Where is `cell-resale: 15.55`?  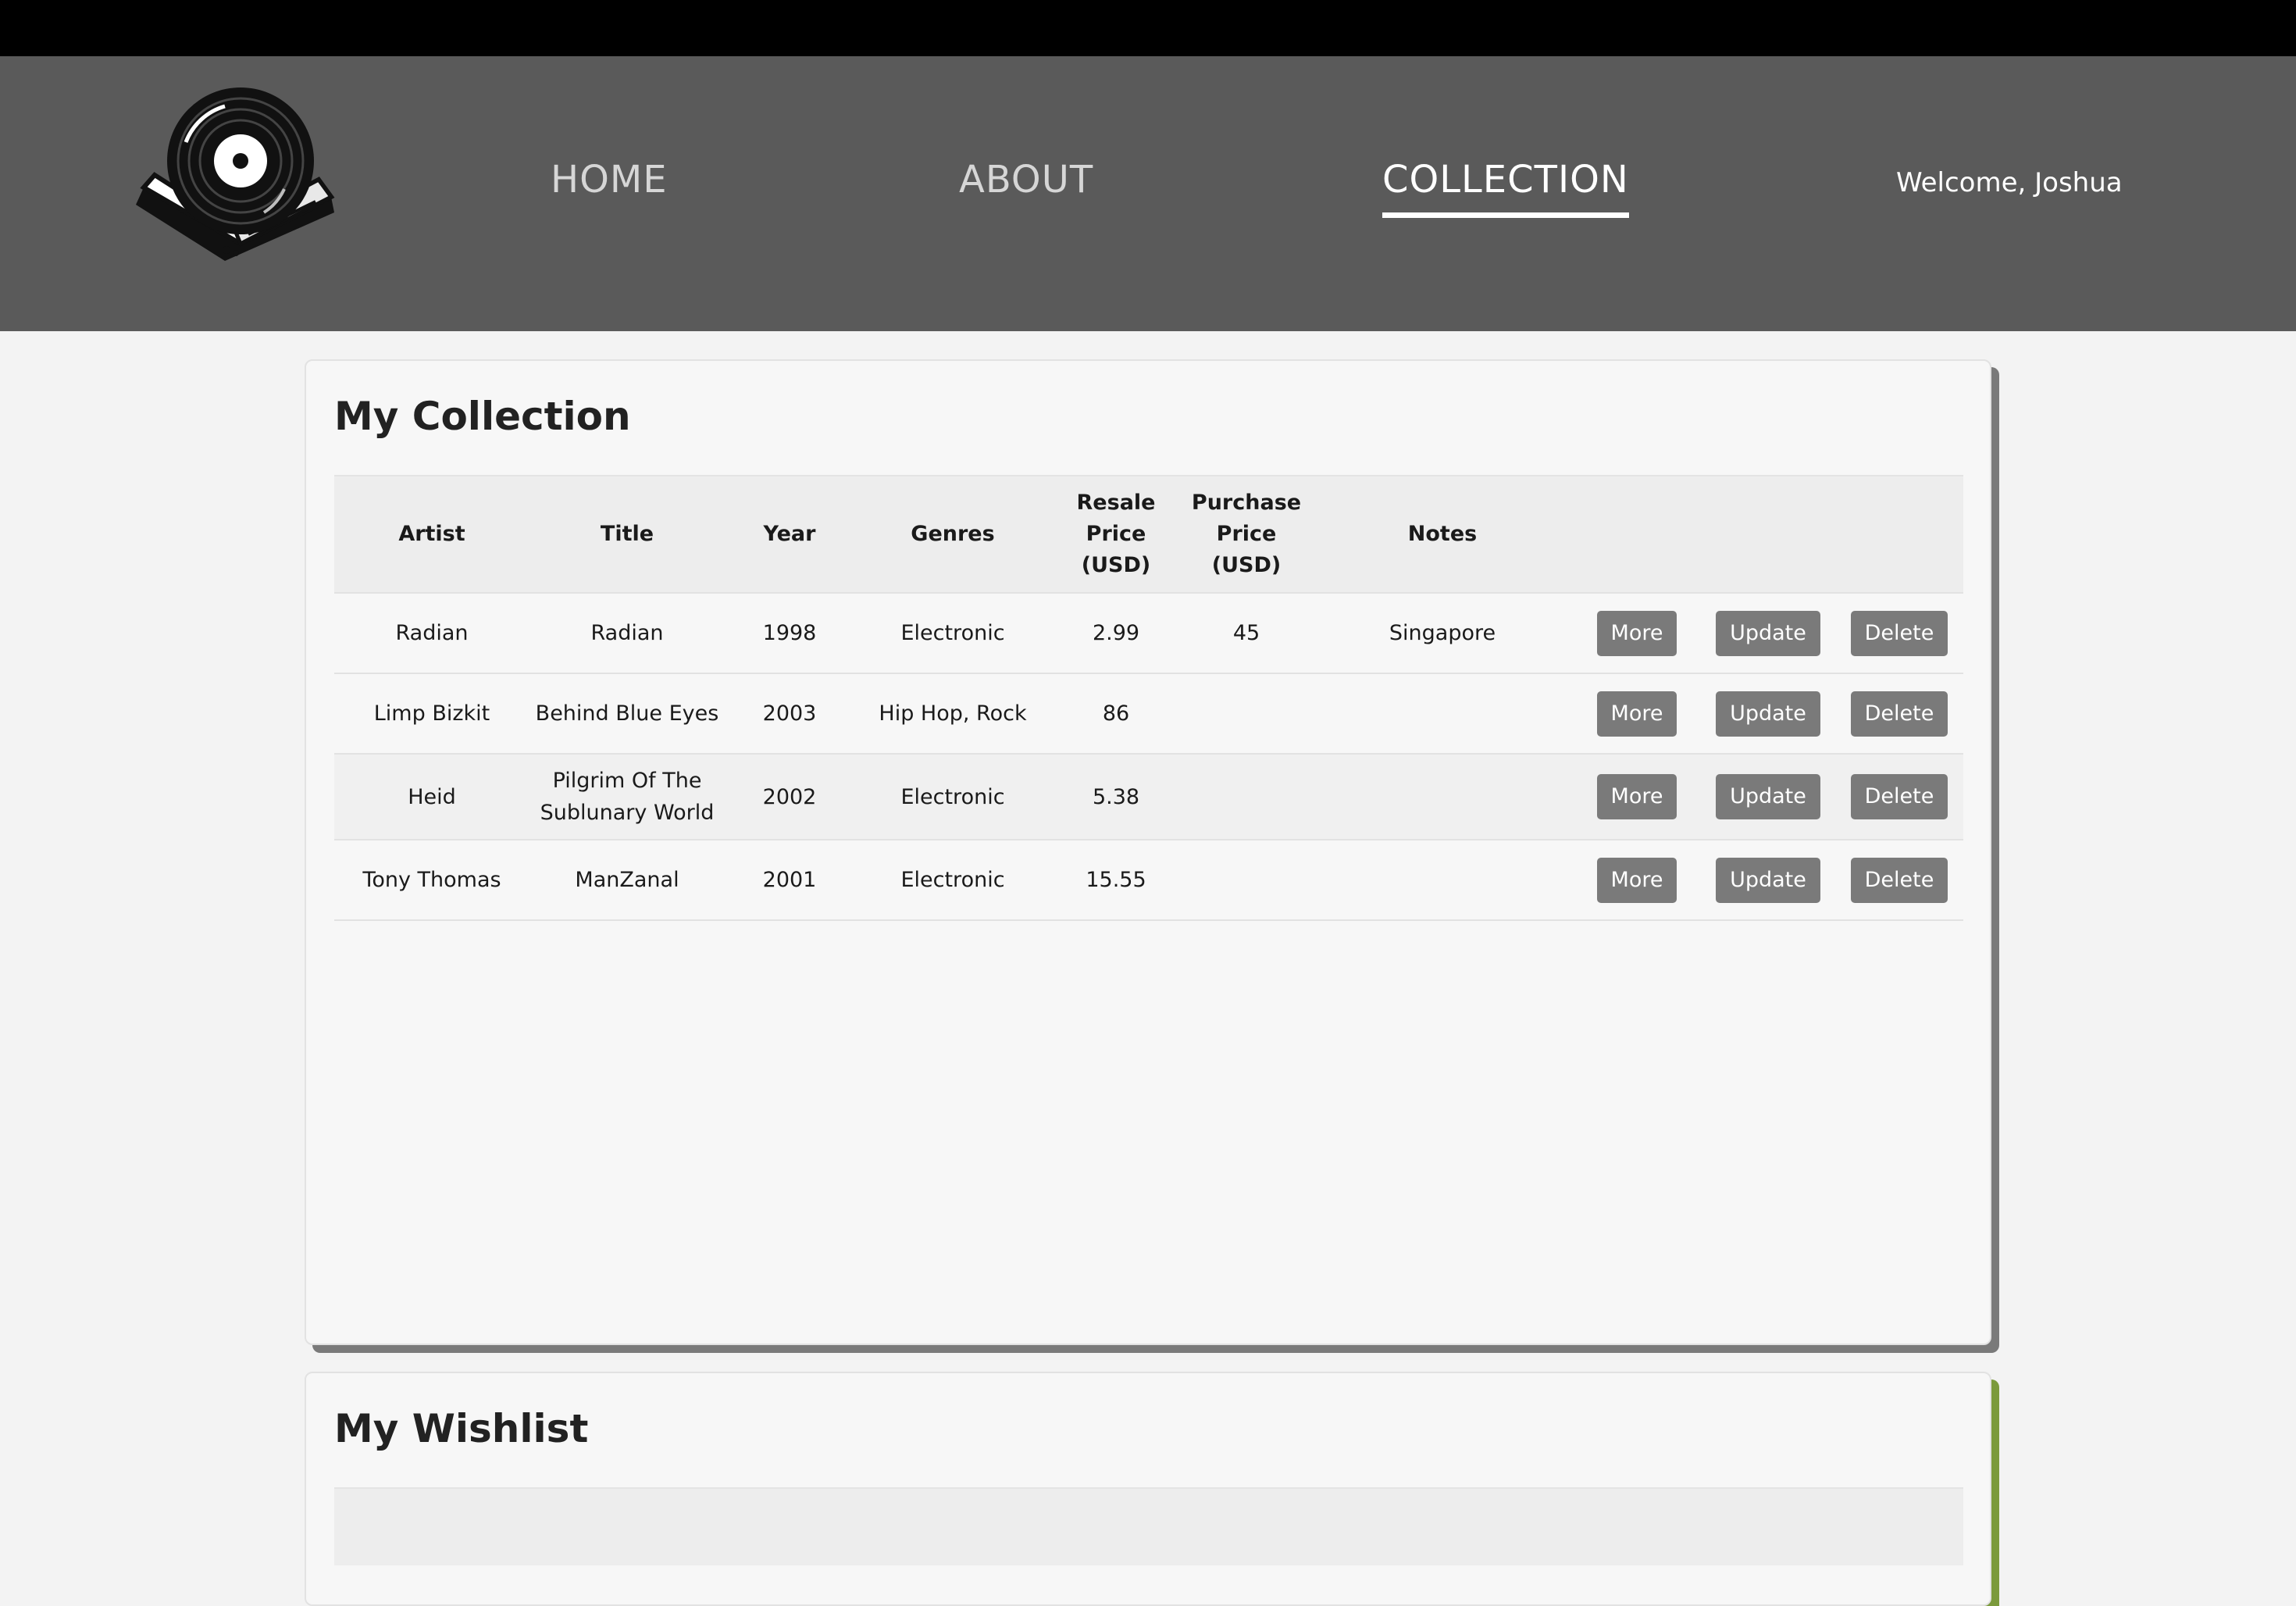 cell-resale: 15.55 is located at coordinates (1116, 880).